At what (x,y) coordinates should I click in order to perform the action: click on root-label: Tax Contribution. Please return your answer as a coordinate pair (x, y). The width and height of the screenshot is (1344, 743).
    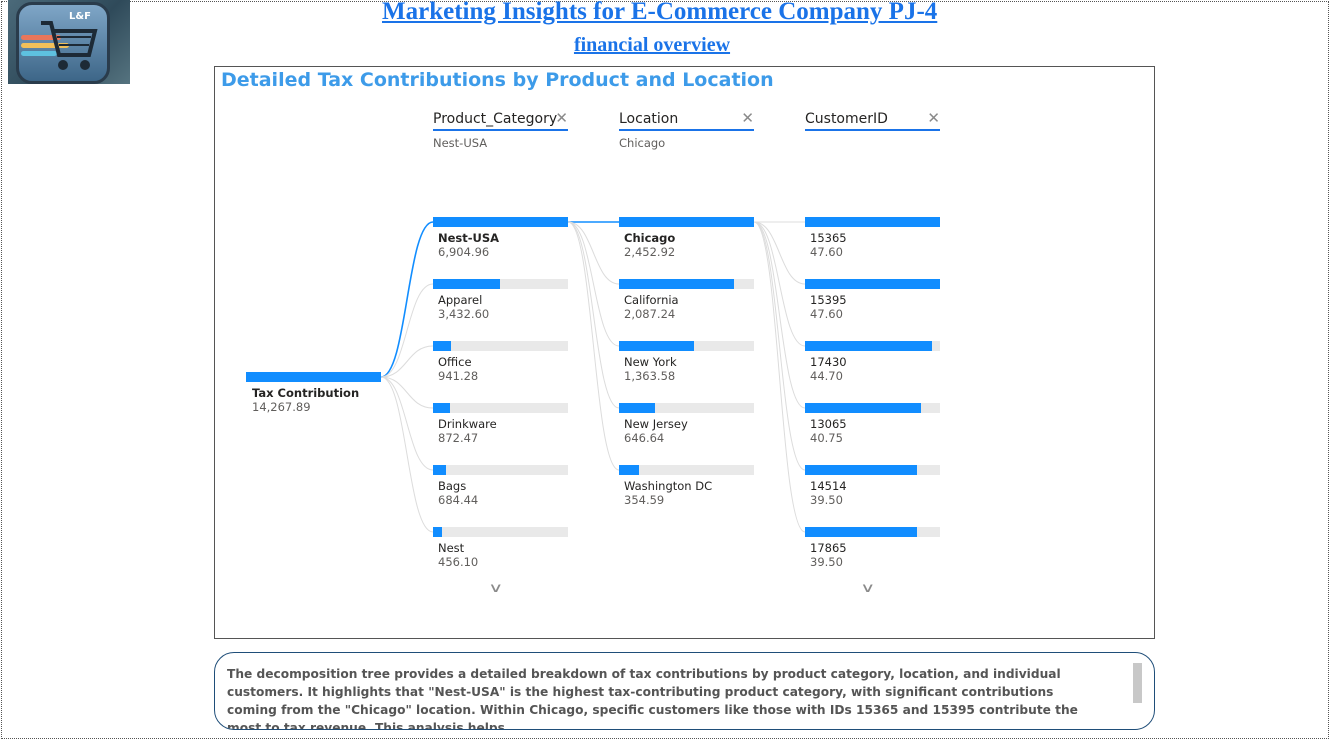
    Looking at the image, I should click on (306, 393).